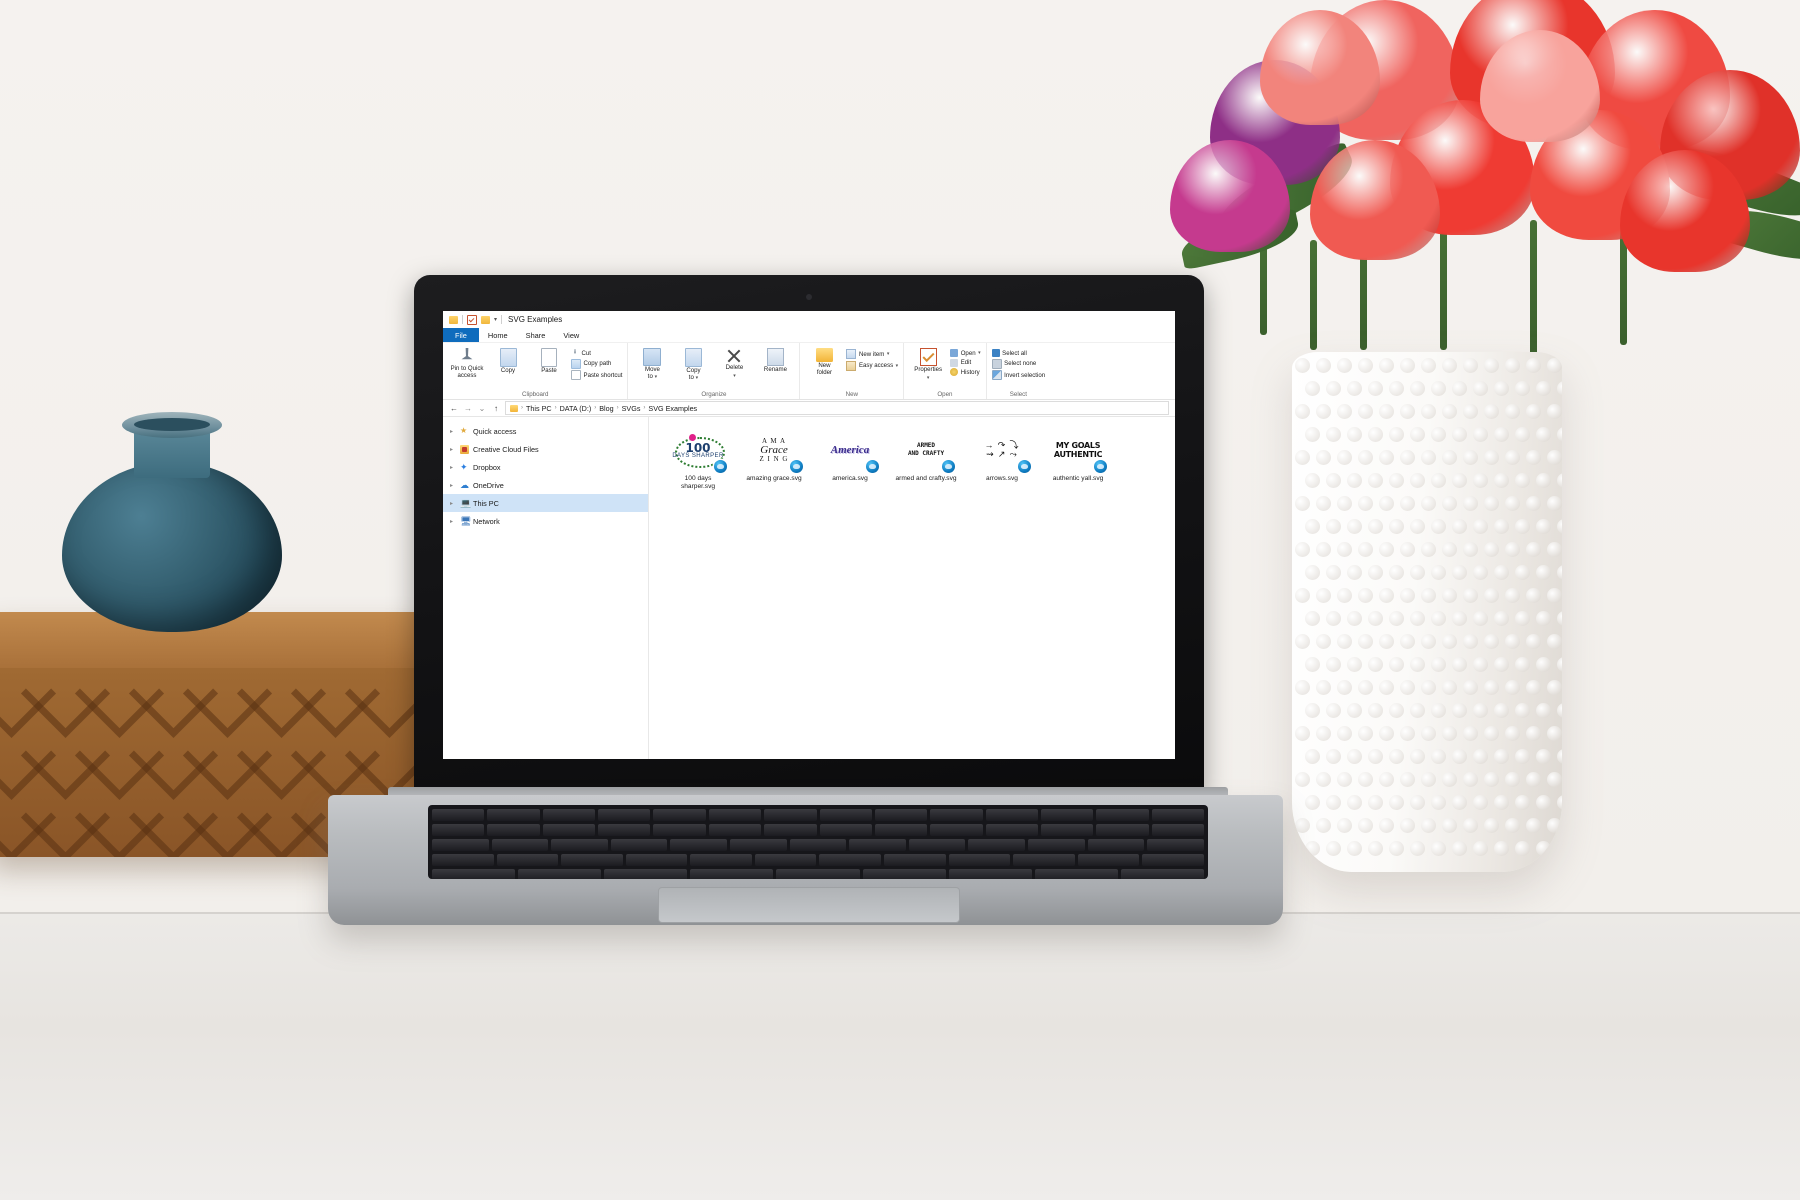 This screenshot has height=1200, width=1800. Describe the element at coordinates (824, 361) in the screenshot. I see `new-folder-button: New folder` at that location.